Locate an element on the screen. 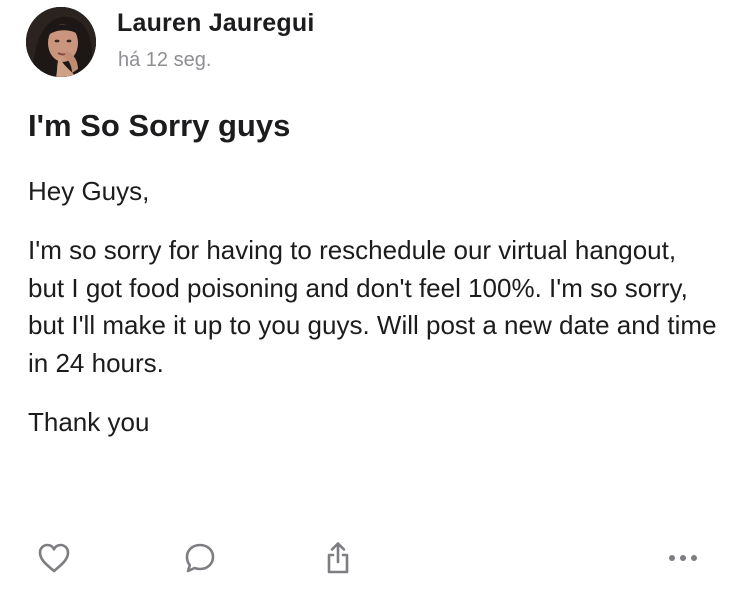  more-horizontal-icon is located at coordinates (683, 558).